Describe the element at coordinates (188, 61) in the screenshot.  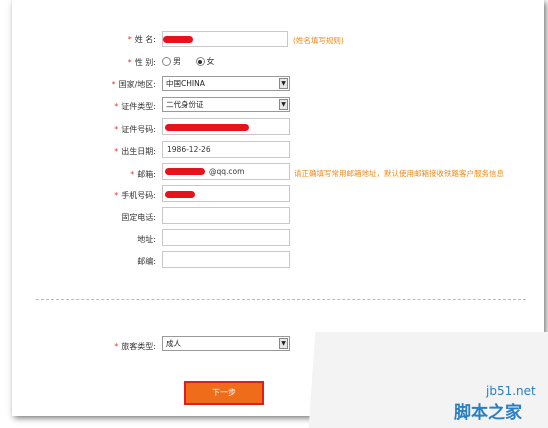
I see `gender-radio-group: 男 女` at that location.